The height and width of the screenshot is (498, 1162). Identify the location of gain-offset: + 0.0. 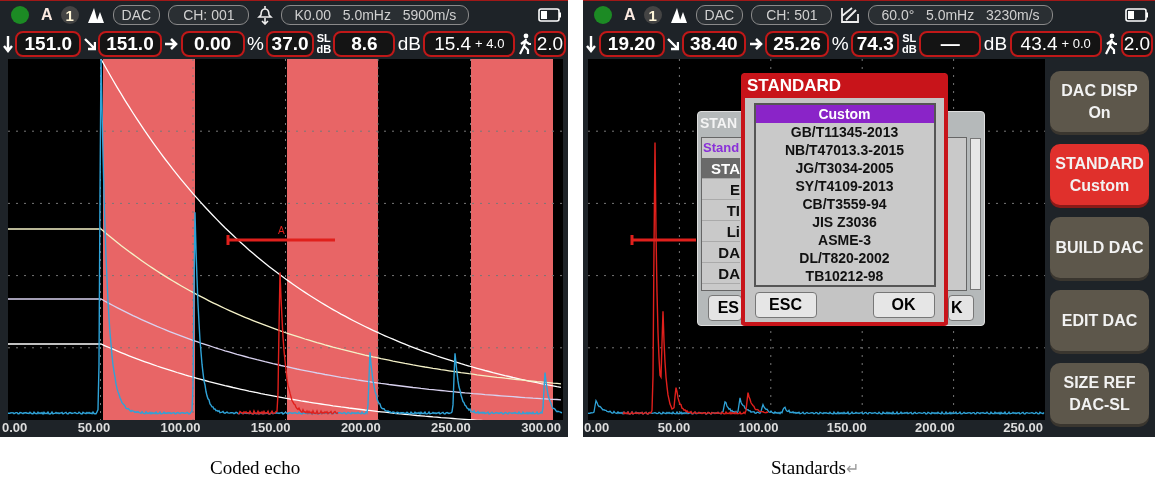
(1076, 44).